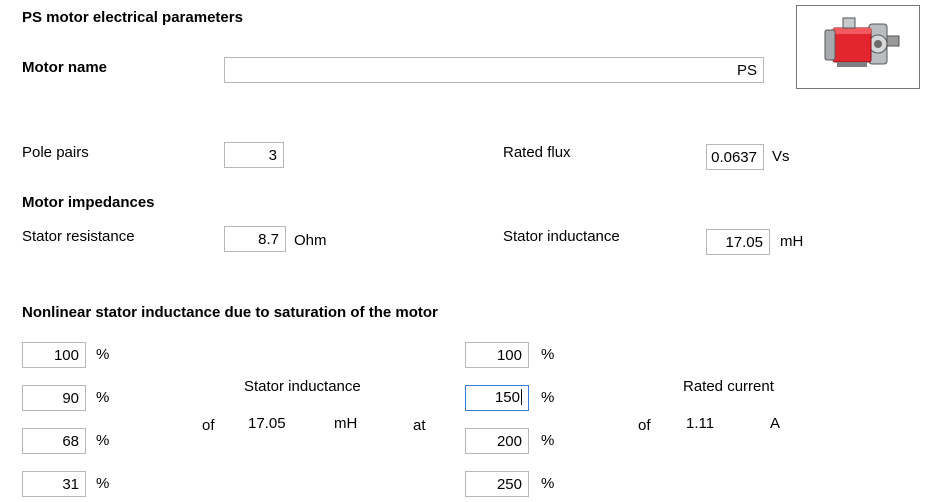 This screenshot has height=502, width=940. Describe the element at coordinates (521, 397) in the screenshot. I see `text-caret` at that location.